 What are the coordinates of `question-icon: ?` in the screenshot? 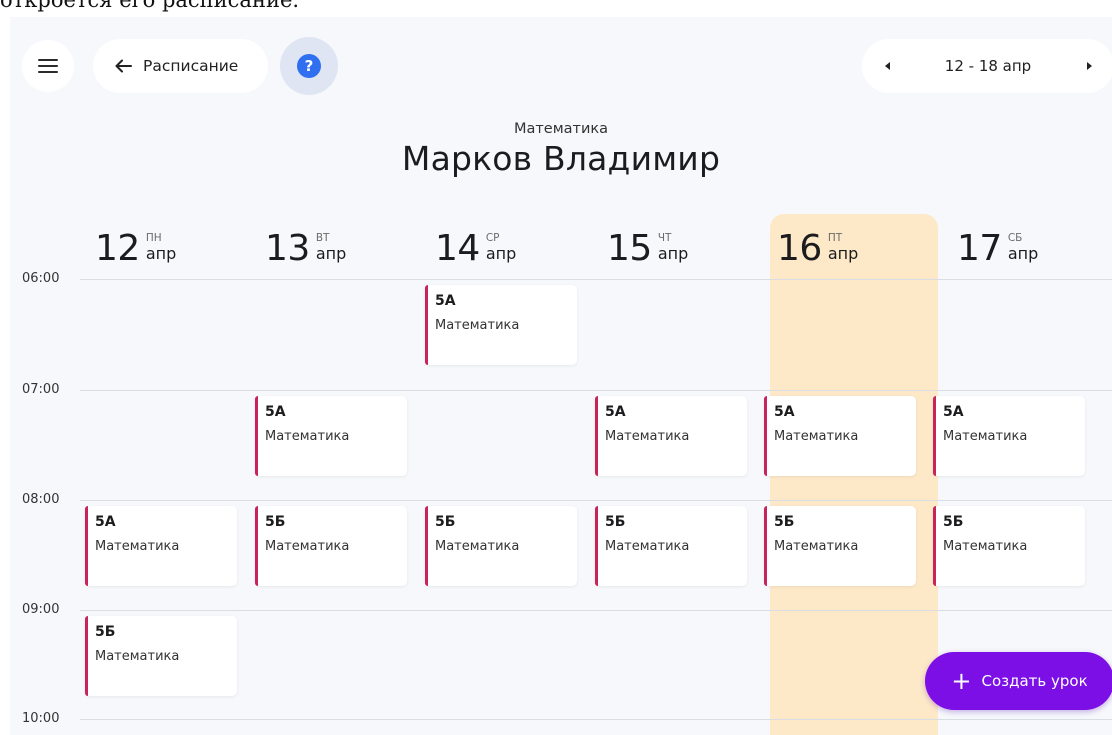 It's located at (309, 66).